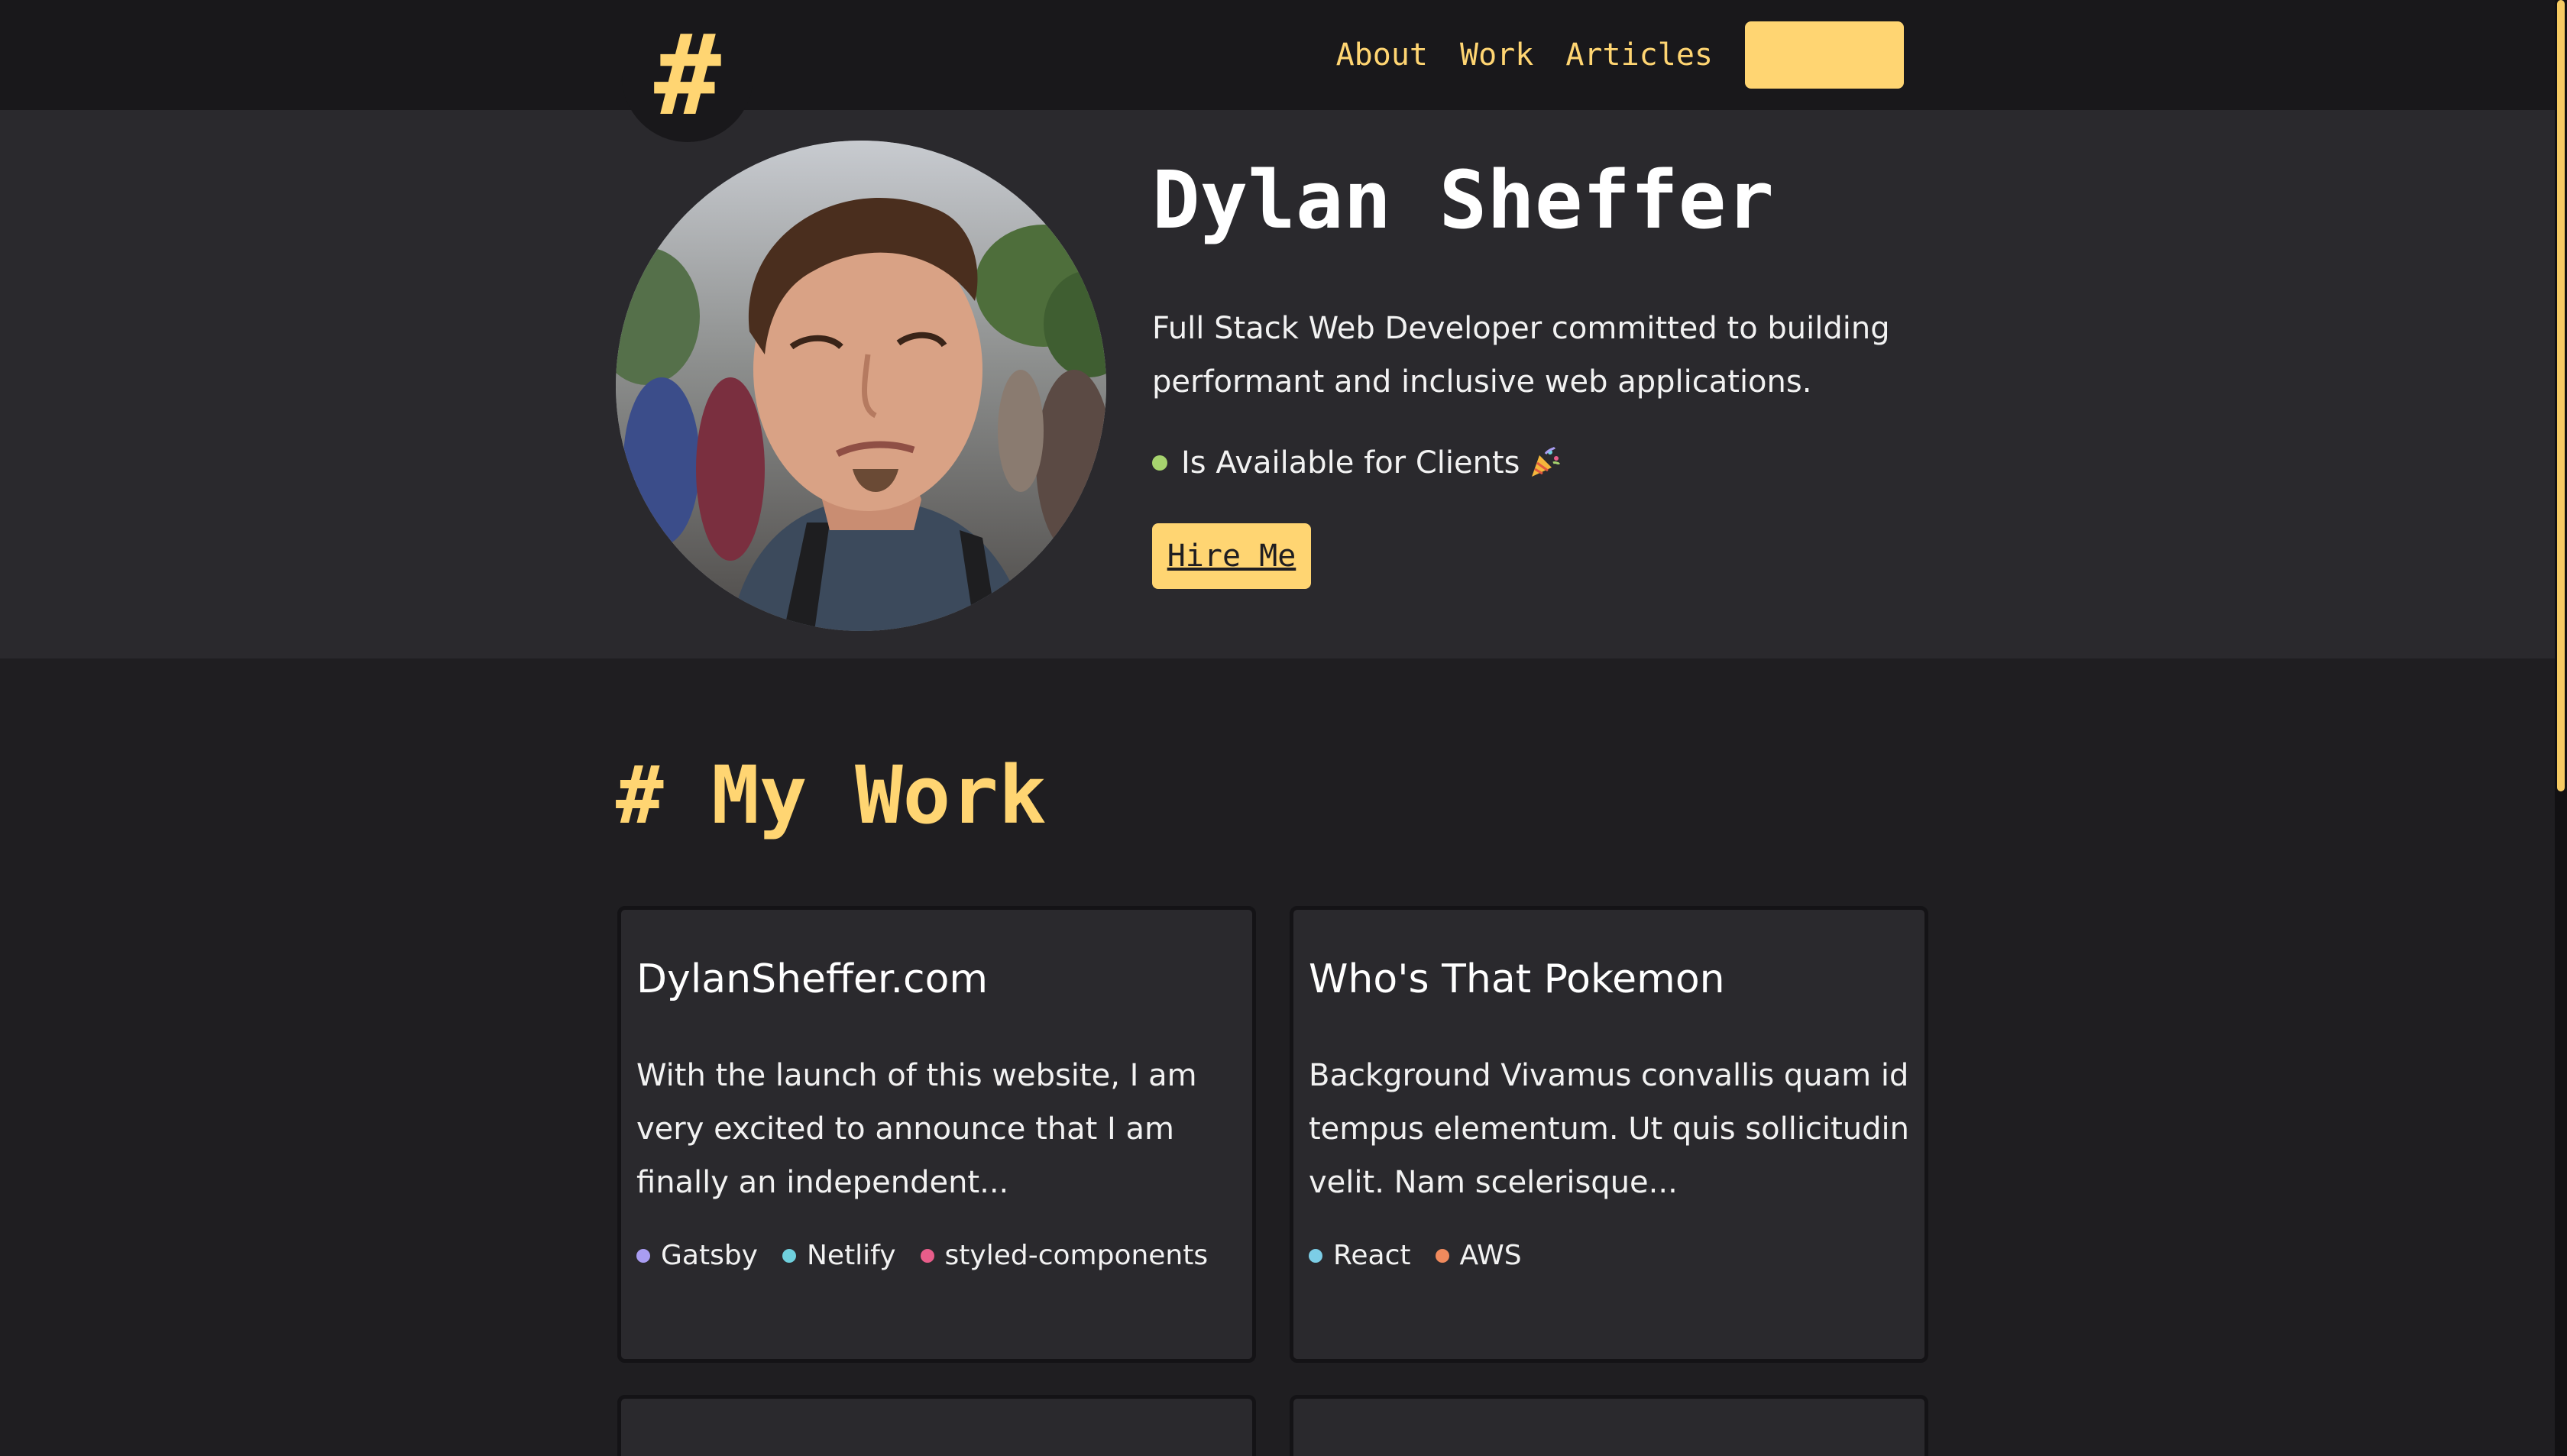  Describe the element at coordinates (936, 1426) in the screenshot. I see `work-card-next-left` at that location.